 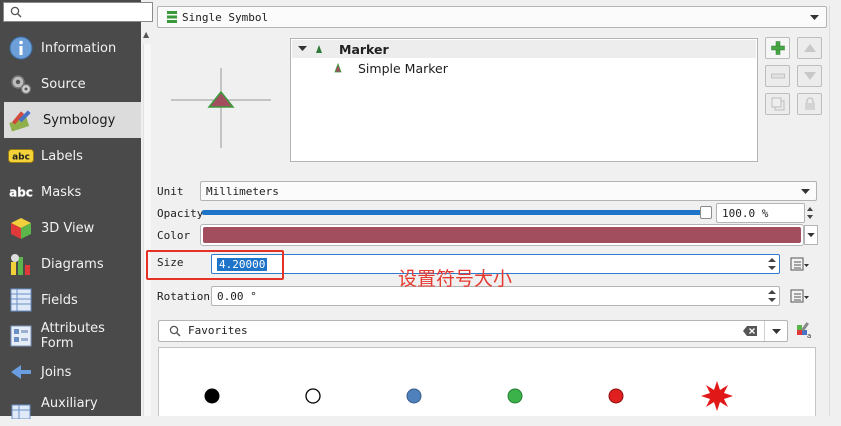 I want to click on clear-icon, so click(x=750, y=331).